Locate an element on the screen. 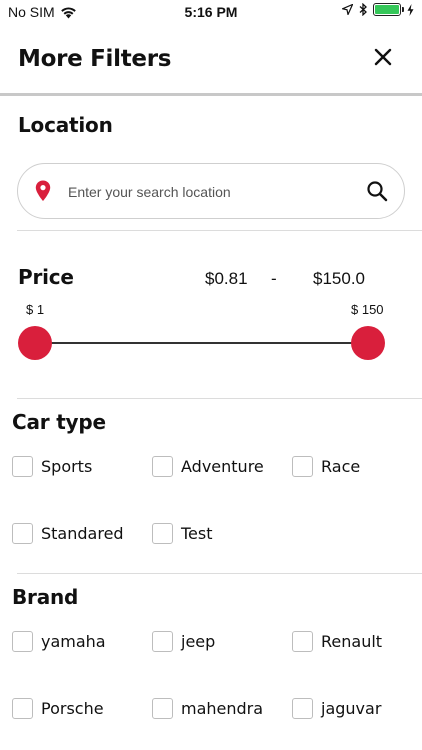 This screenshot has width=422, height=750. brand-checkbox-porsche: Porsche is located at coordinates (58, 708).